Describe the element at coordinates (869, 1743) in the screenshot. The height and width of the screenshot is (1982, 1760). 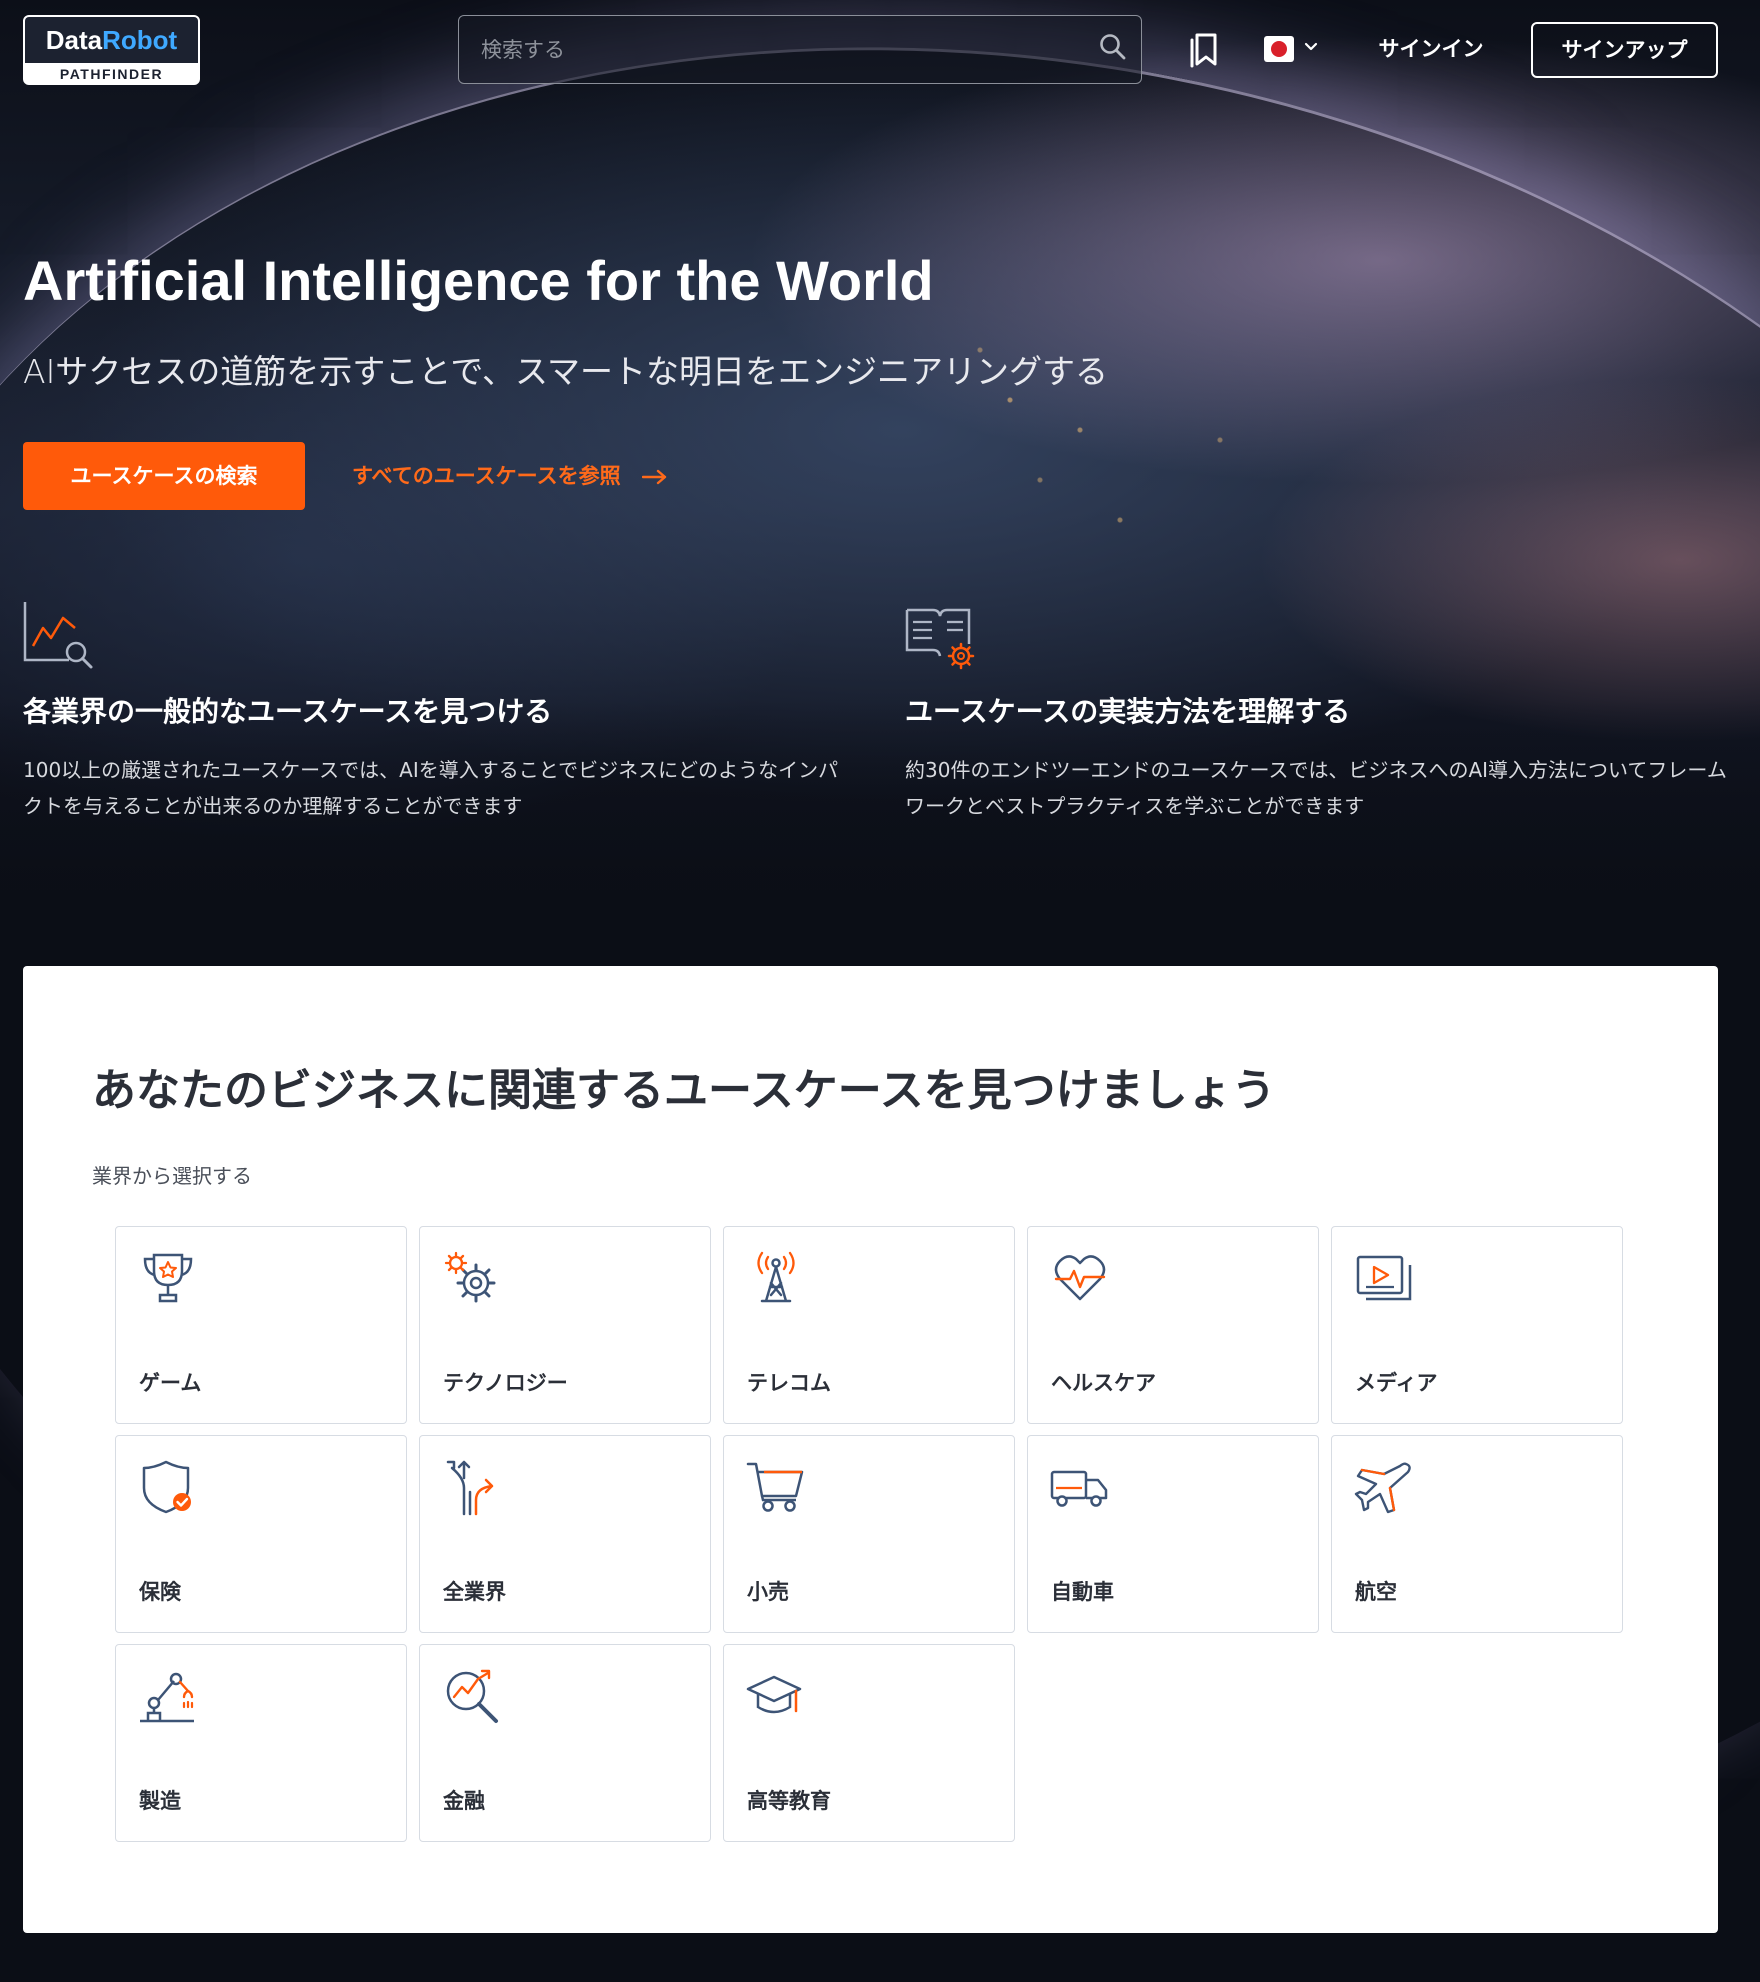
I see `industry-card-higher-education: 高等教育` at that location.